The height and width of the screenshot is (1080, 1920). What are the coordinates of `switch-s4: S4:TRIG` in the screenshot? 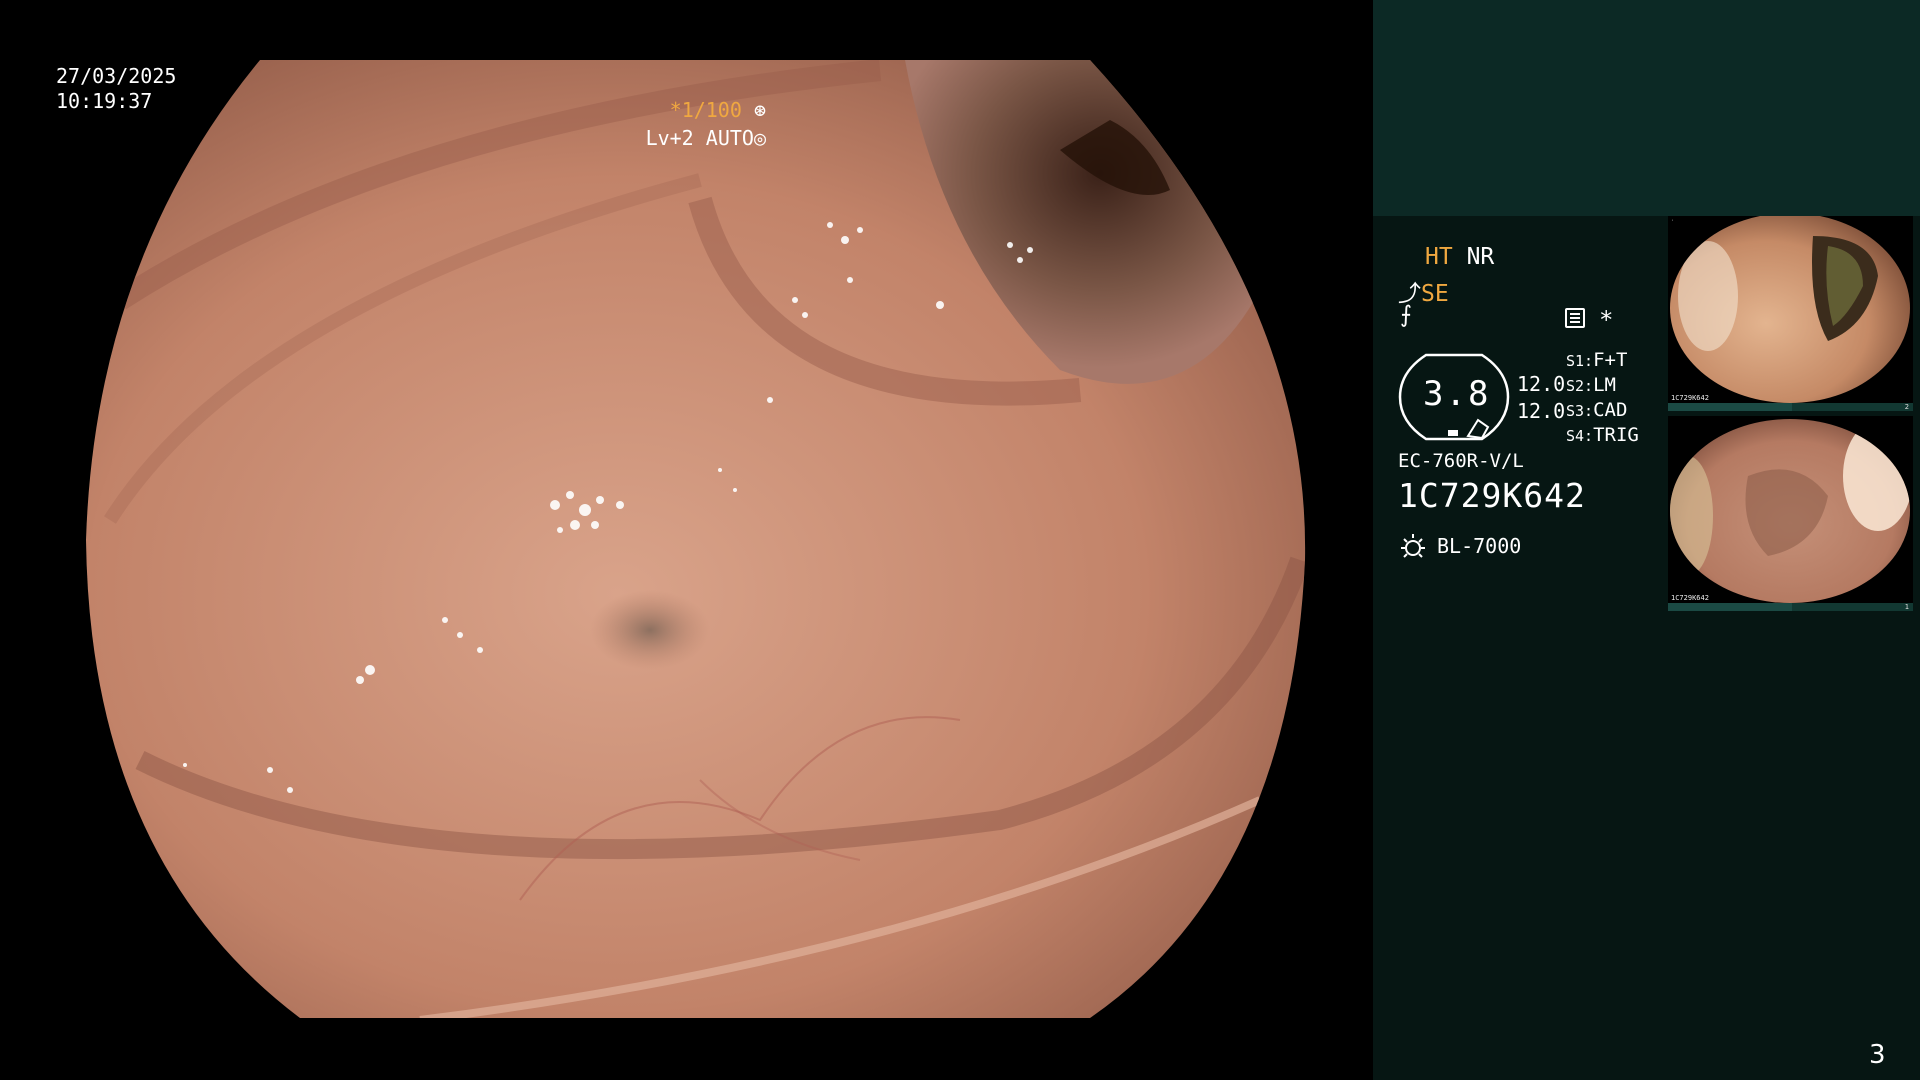 It's located at (1602, 435).